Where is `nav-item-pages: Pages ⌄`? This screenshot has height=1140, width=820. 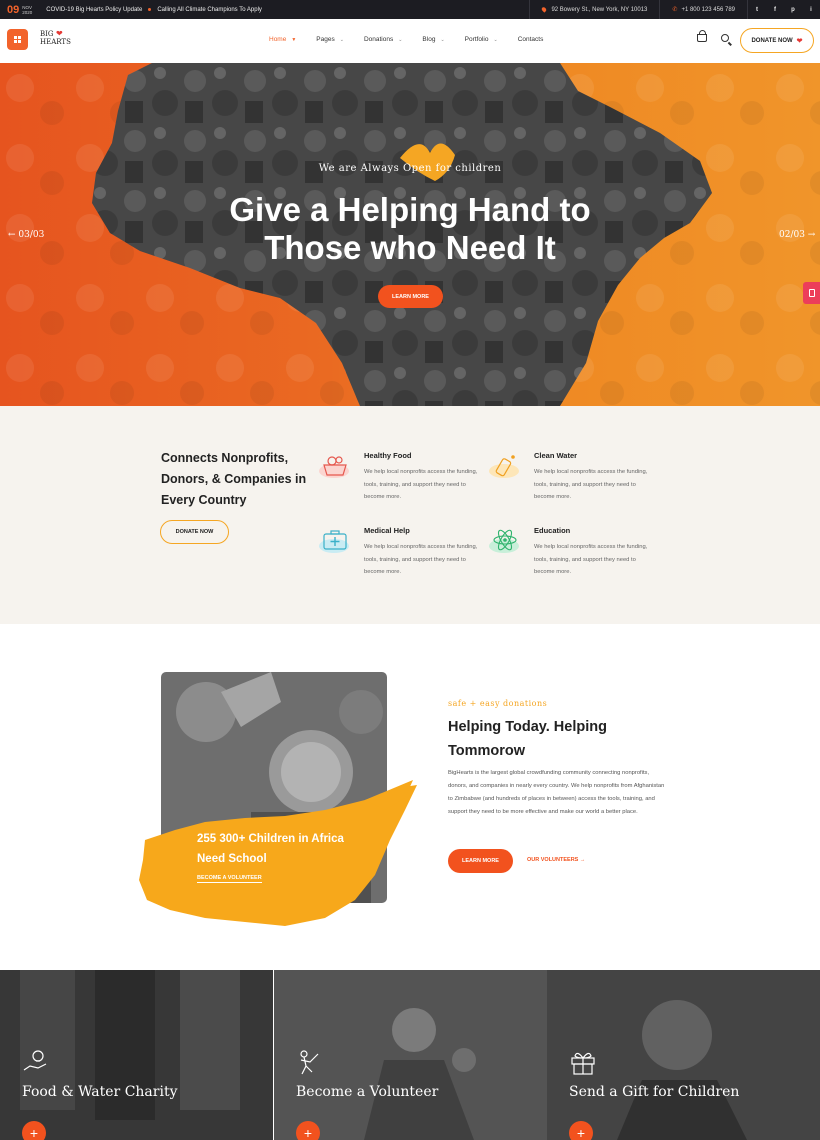 nav-item-pages: Pages ⌄ is located at coordinates (330, 39).